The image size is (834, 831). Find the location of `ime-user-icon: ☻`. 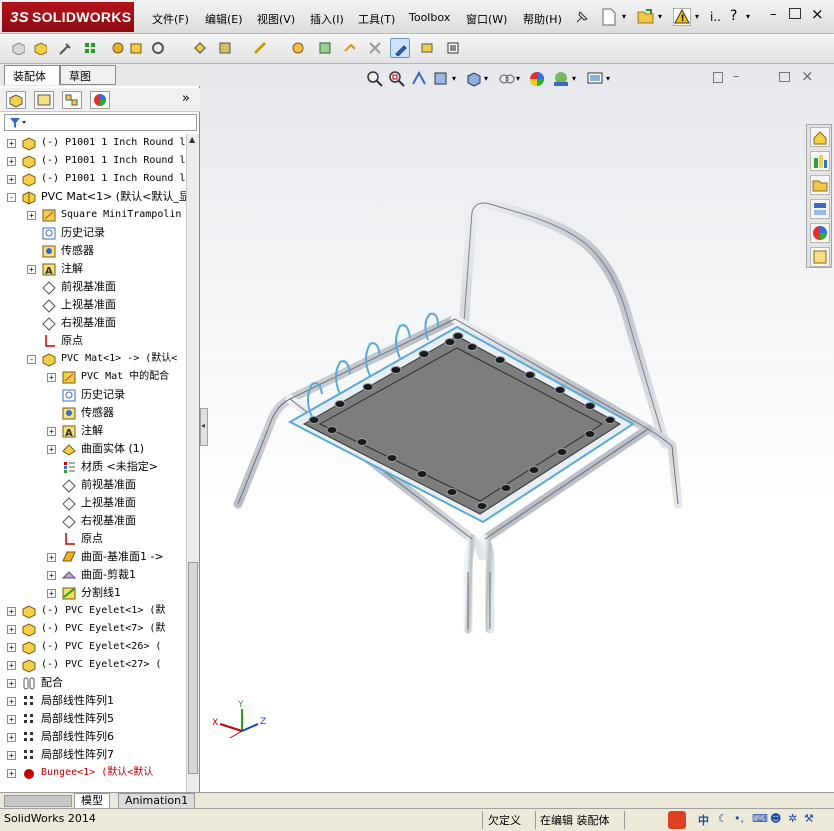

ime-user-icon: ☻ is located at coordinates (775, 818).